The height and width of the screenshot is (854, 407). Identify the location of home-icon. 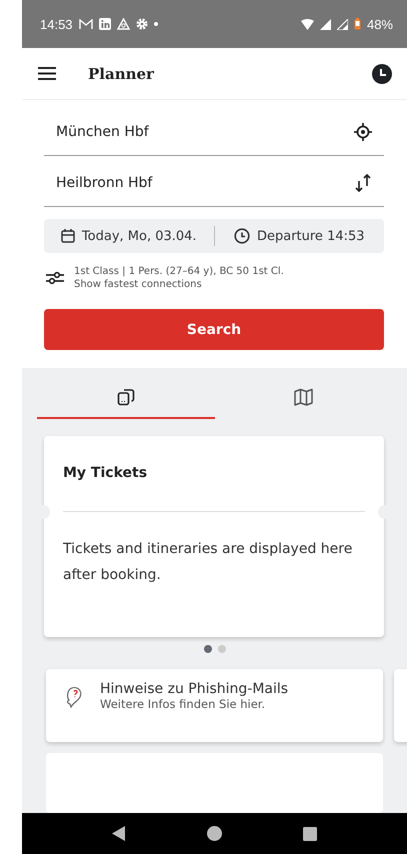
(214, 833).